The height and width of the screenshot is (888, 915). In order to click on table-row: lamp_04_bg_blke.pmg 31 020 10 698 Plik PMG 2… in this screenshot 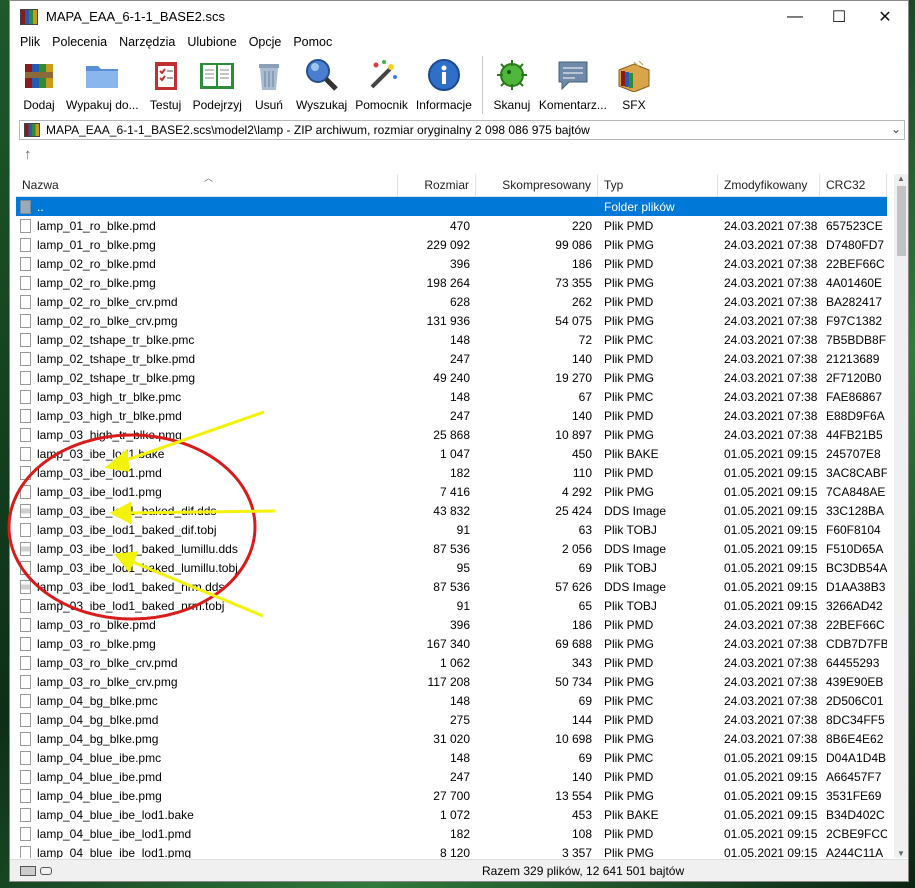, I will do `click(451, 738)`.